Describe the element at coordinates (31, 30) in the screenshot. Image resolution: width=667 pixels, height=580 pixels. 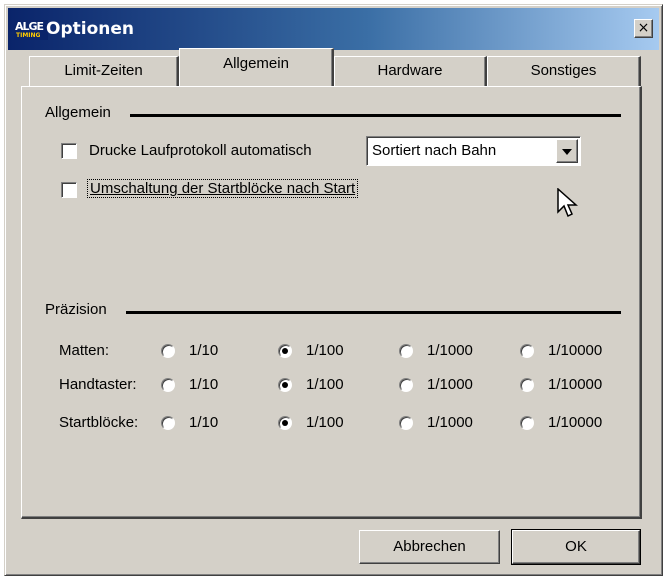
I see `alge-logo: ALGE TIMING` at that location.